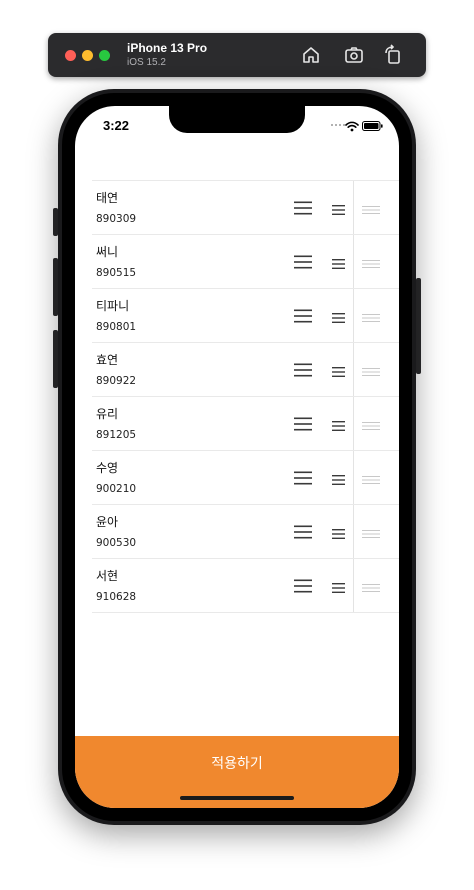 The image size is (474, 890). What do you see at coordinates (146, 62) in the screenshot?
I see `os-version: iOS 15.2` at bounding box center [146, 62].